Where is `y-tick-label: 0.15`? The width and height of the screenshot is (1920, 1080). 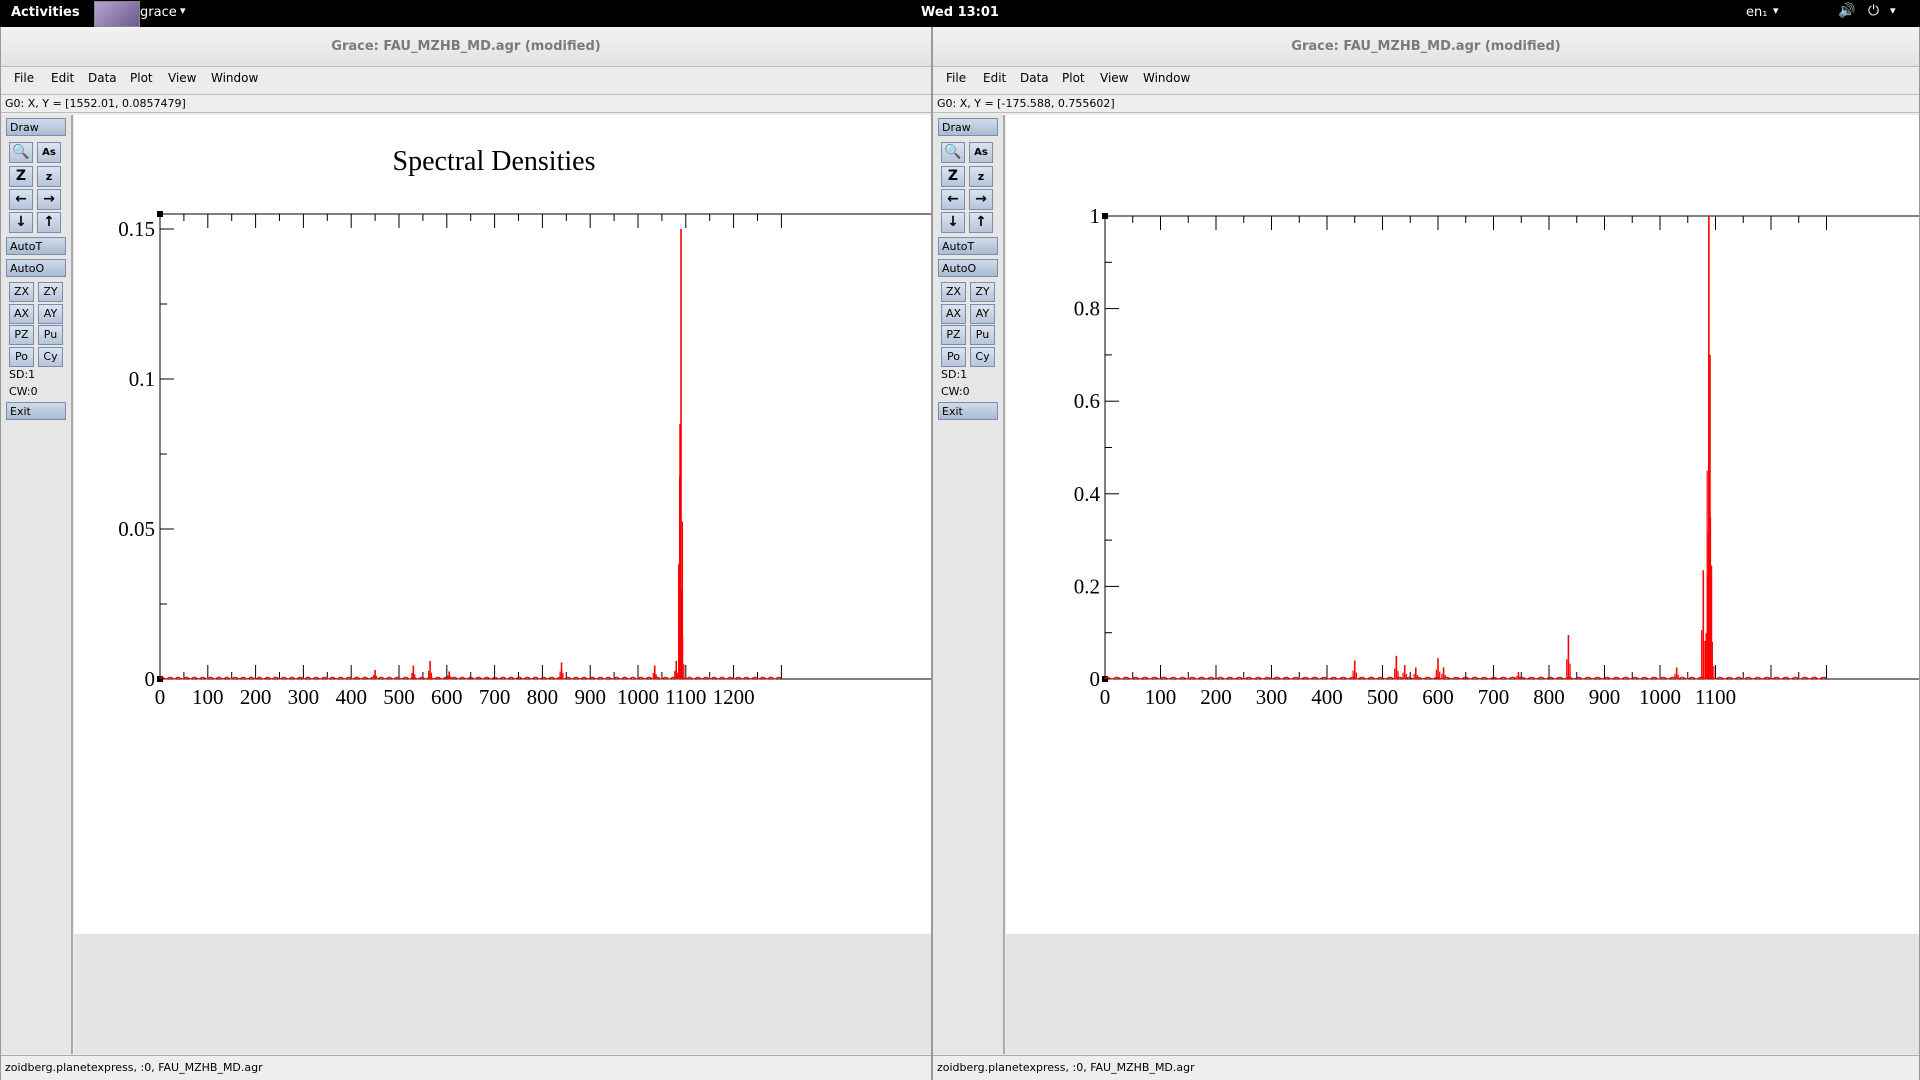 y-tick-label: 0.15 is located at coordinates (136, 229).